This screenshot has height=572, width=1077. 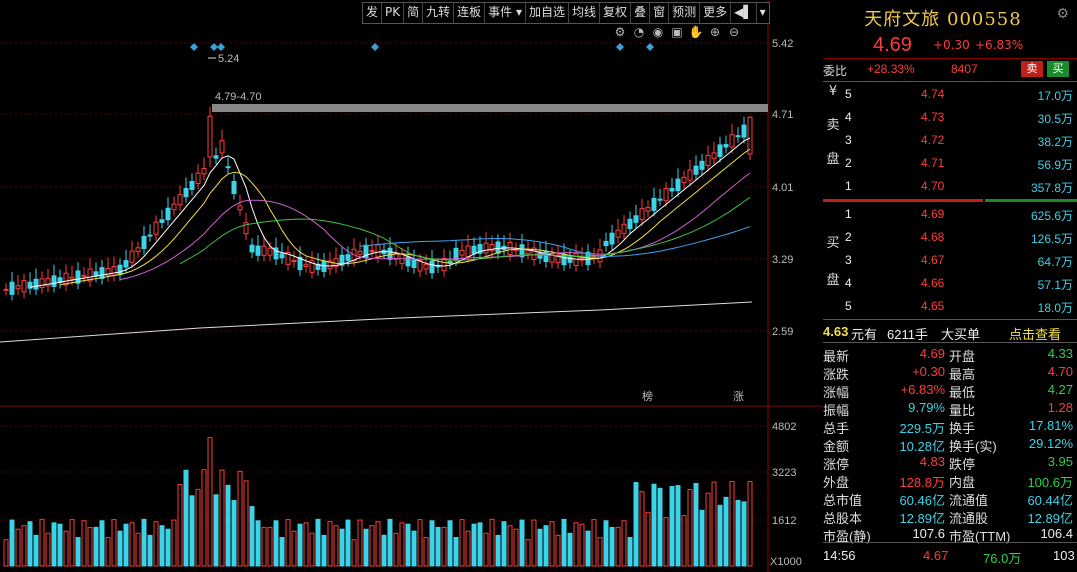 What do you see at coordinates (1058, 69) in the screenshot?
I see `buy-button: 买` at bounding box center [1058, 69].